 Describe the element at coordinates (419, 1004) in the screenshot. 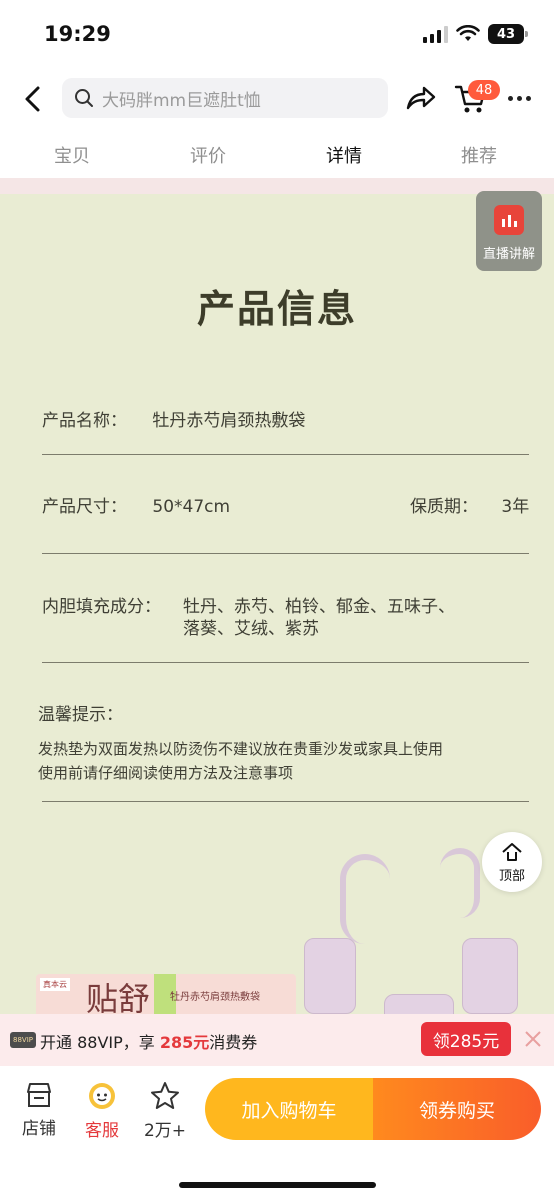

I see `heat-pad-center` at that location.